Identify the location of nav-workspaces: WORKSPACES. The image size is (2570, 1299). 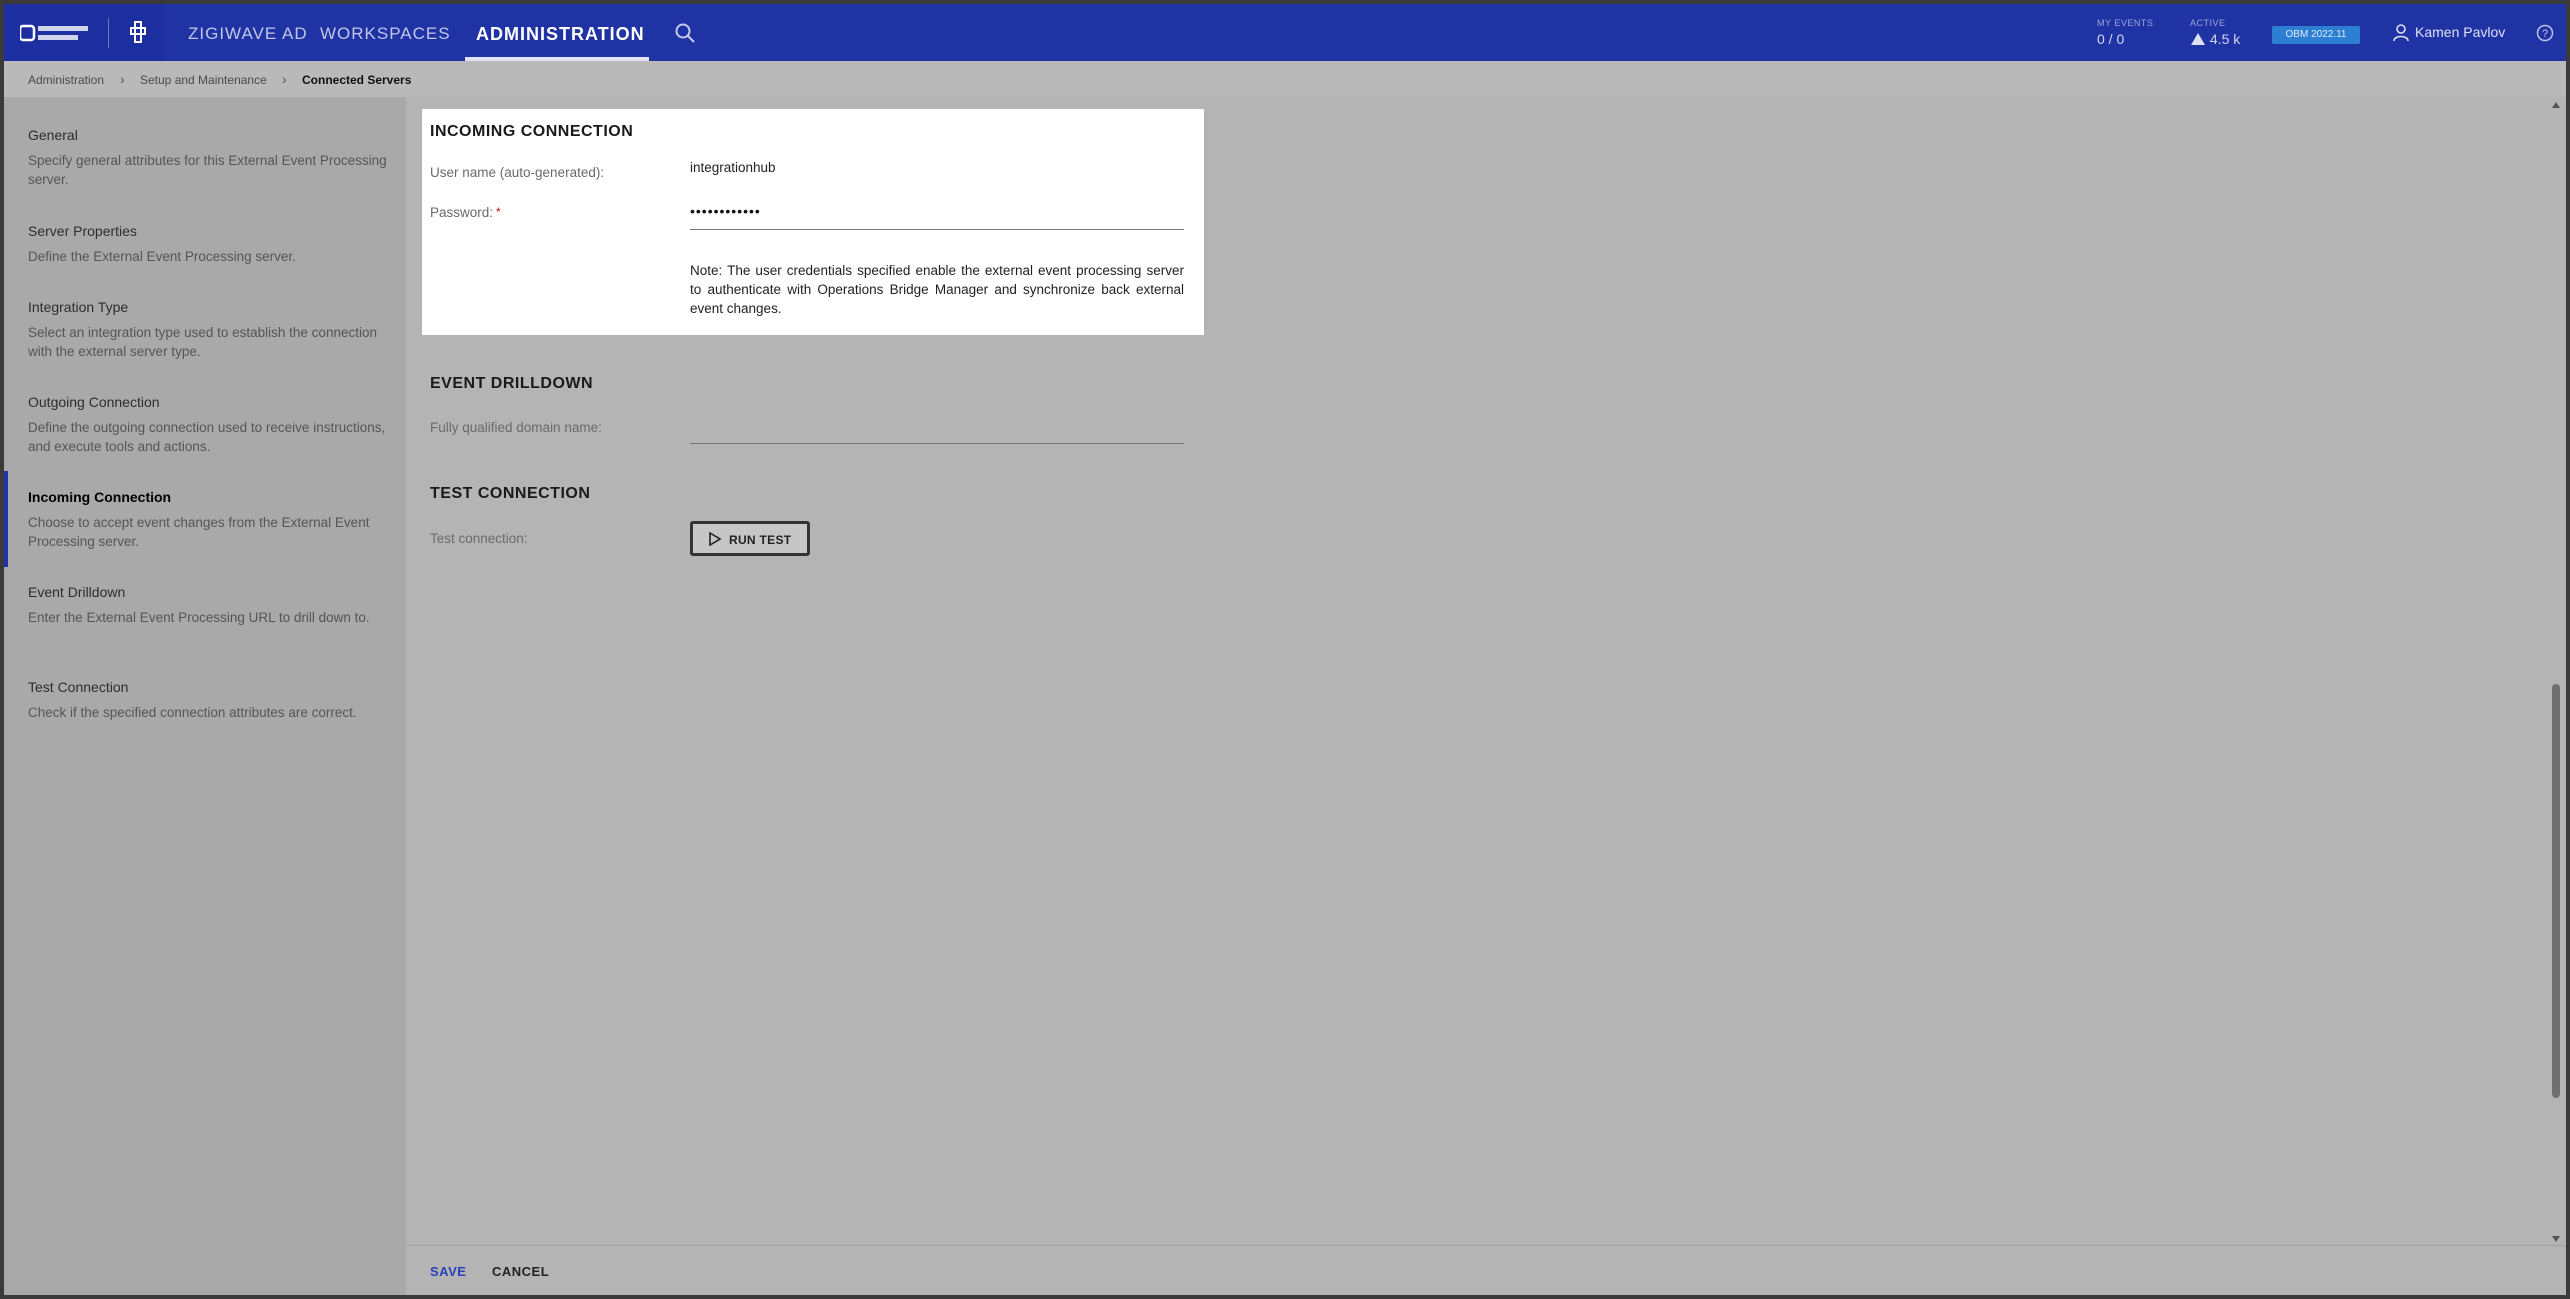
(385, 32).